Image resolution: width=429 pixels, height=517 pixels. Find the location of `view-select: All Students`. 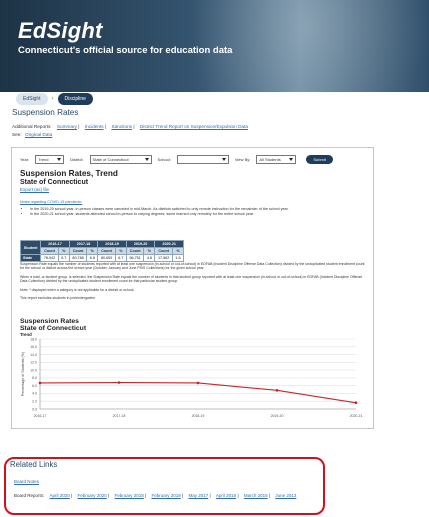

view-select: All Students is located at coordinates (276, 159).